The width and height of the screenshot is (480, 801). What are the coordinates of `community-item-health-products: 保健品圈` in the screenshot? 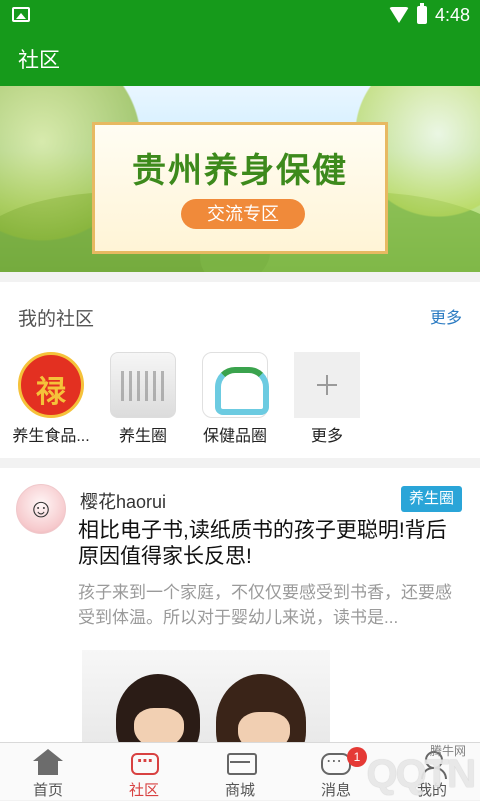 It's located at (235, 398).